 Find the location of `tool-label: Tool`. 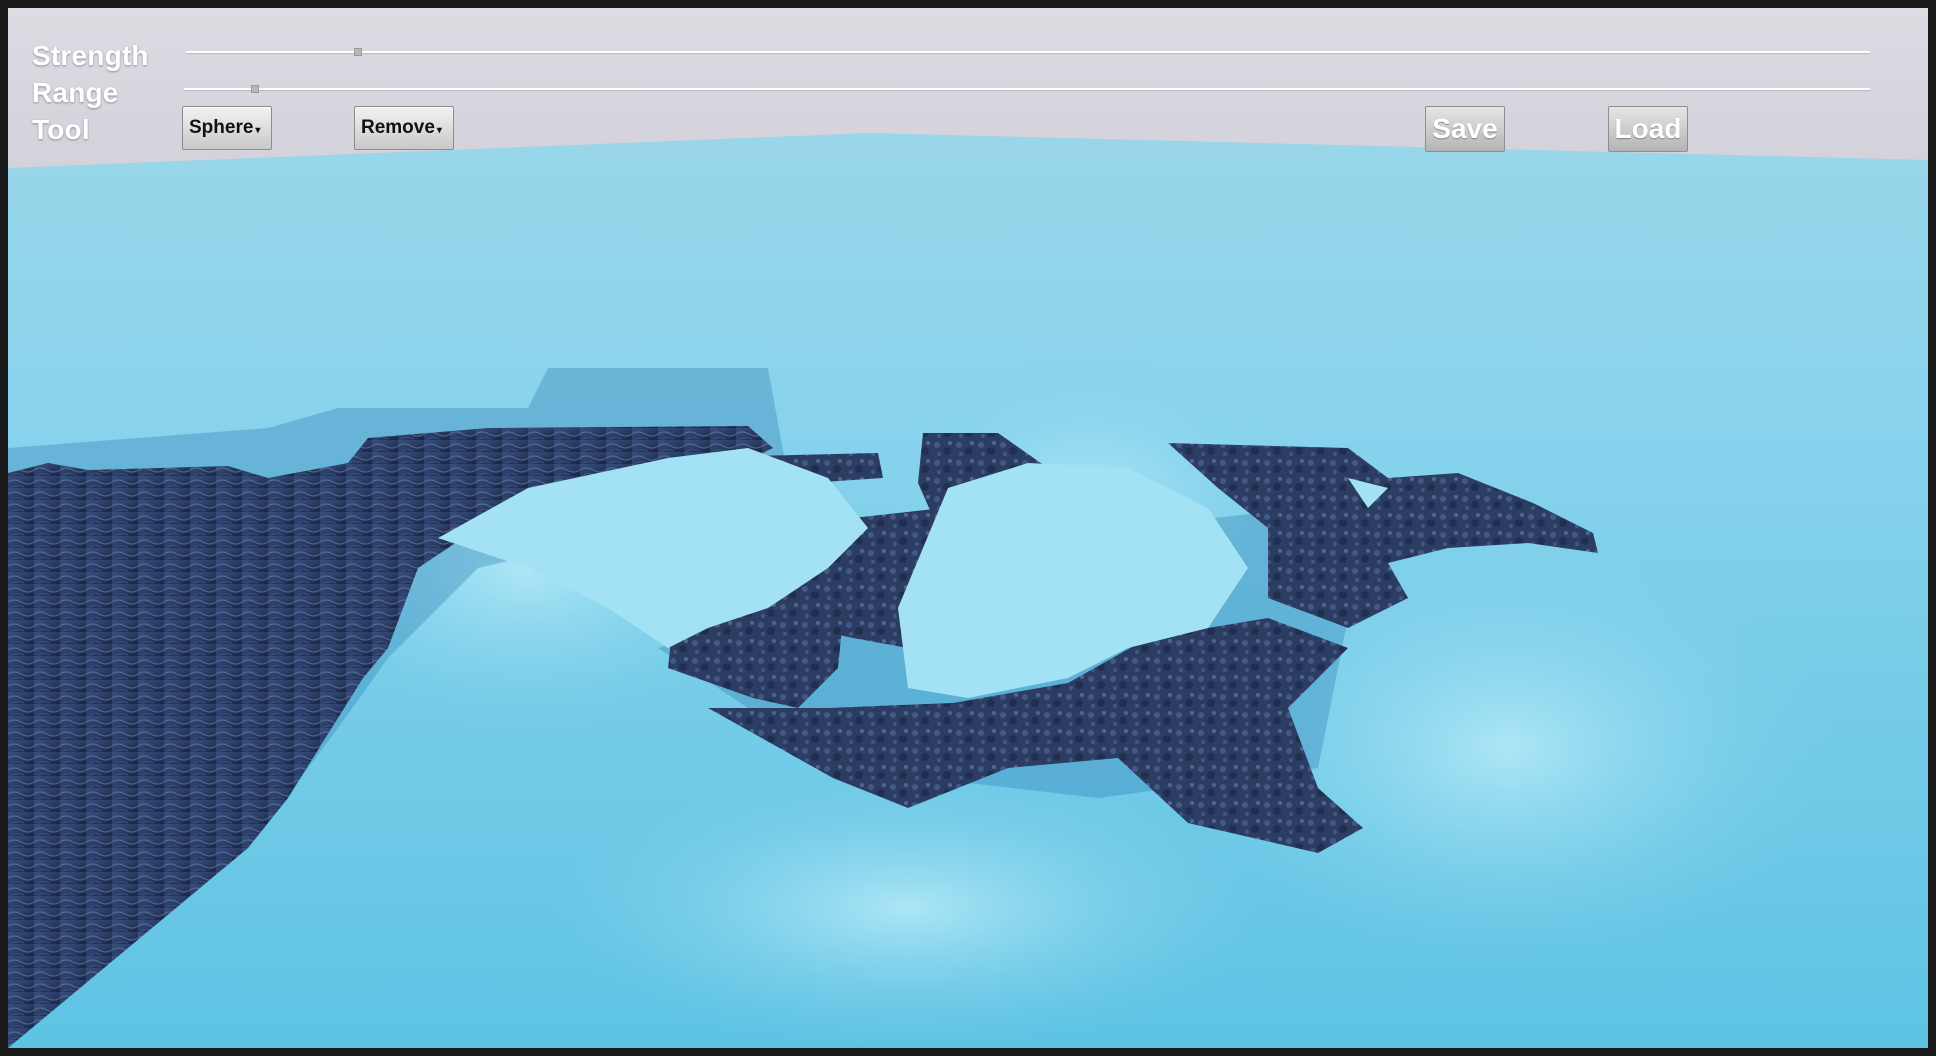

tool-label: Tool is located at coordinates (61, 129).